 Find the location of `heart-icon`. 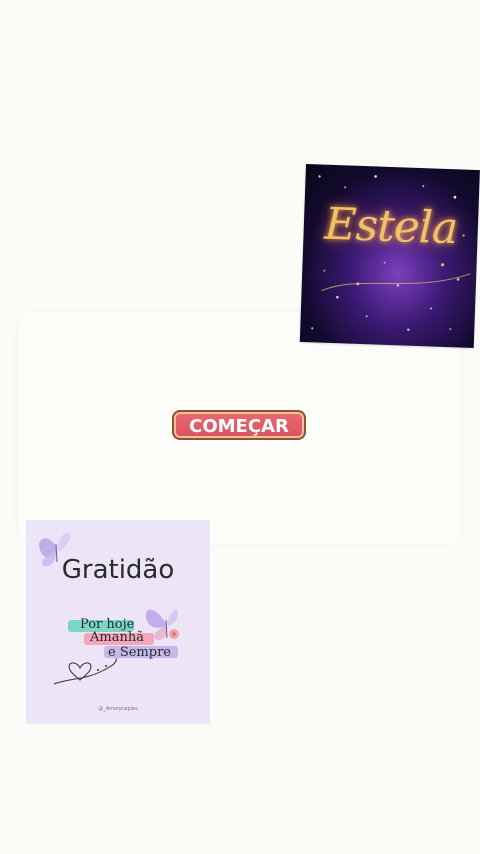

heart-icon is located at coordinates (85, 671).